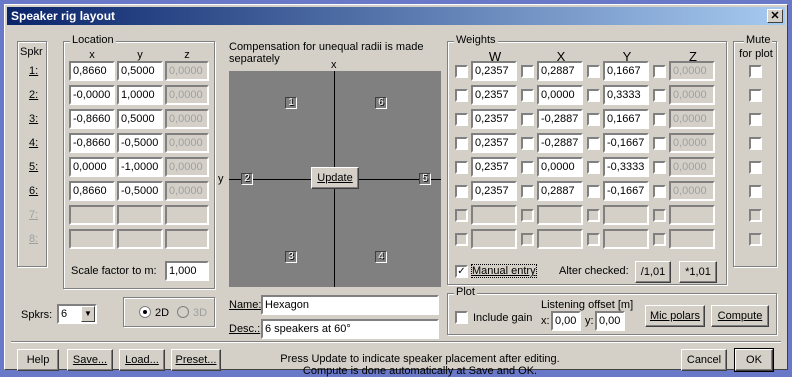 Image resolution: width=792 pixels, height=377 pixels. What do you see at coordinates (566, 321) in the screenshot?
I see `offset-x-input: 0,00` at bounding box center [566, 321].